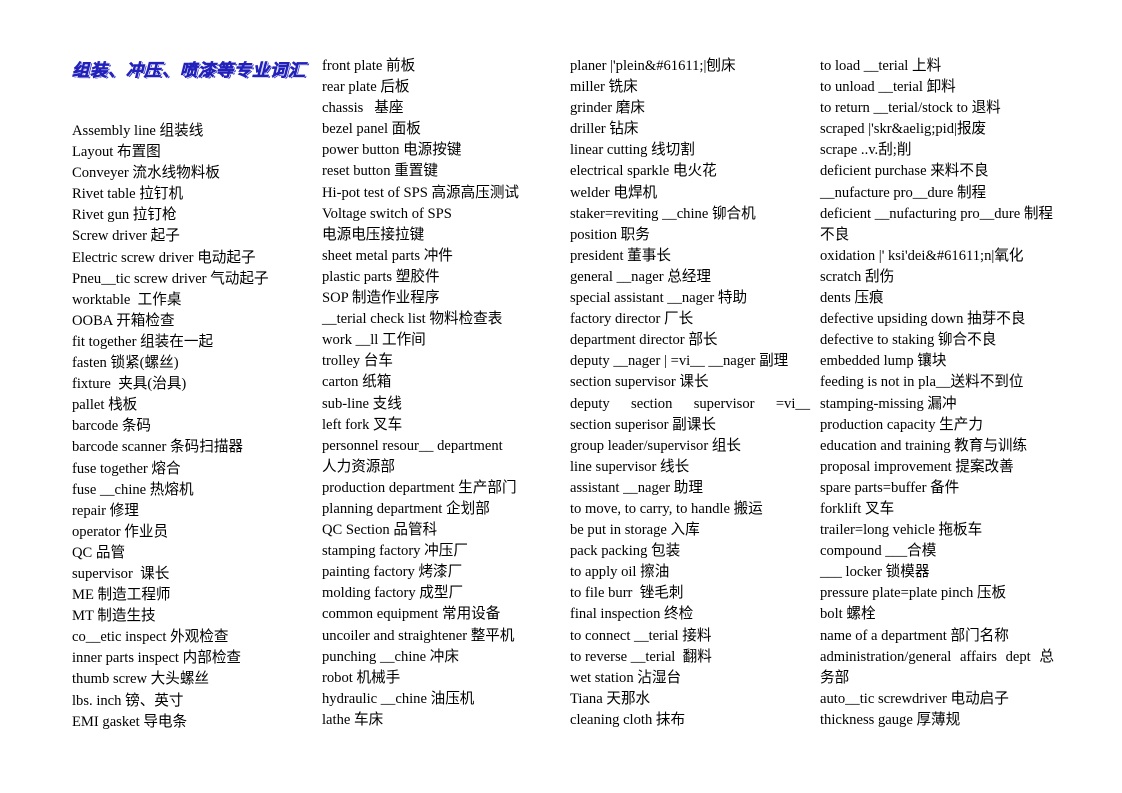 The height and width of the screenshot is (793, 1122). What do you see at coordinates (393, 593) in the screenshot?
I see `glossary-entry: molding factory 成型厂` at bounding box center [393, 593].